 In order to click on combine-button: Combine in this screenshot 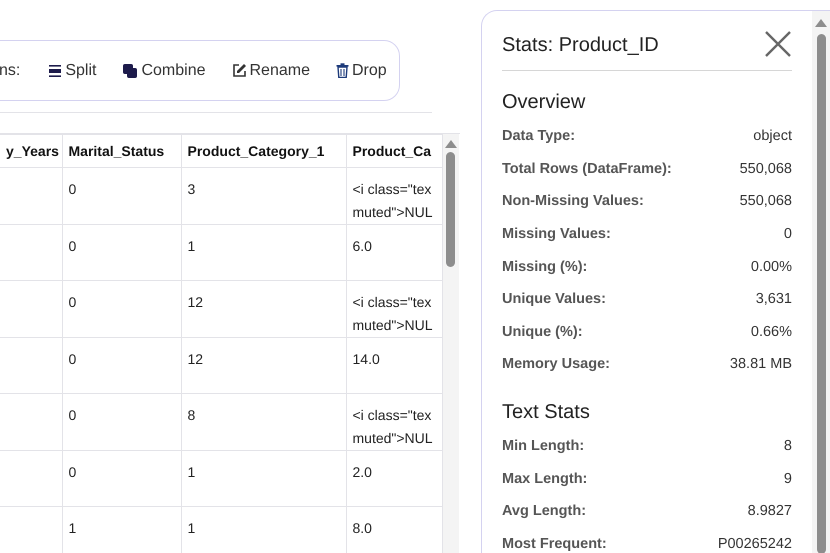, I will do `click(164, 71)`.